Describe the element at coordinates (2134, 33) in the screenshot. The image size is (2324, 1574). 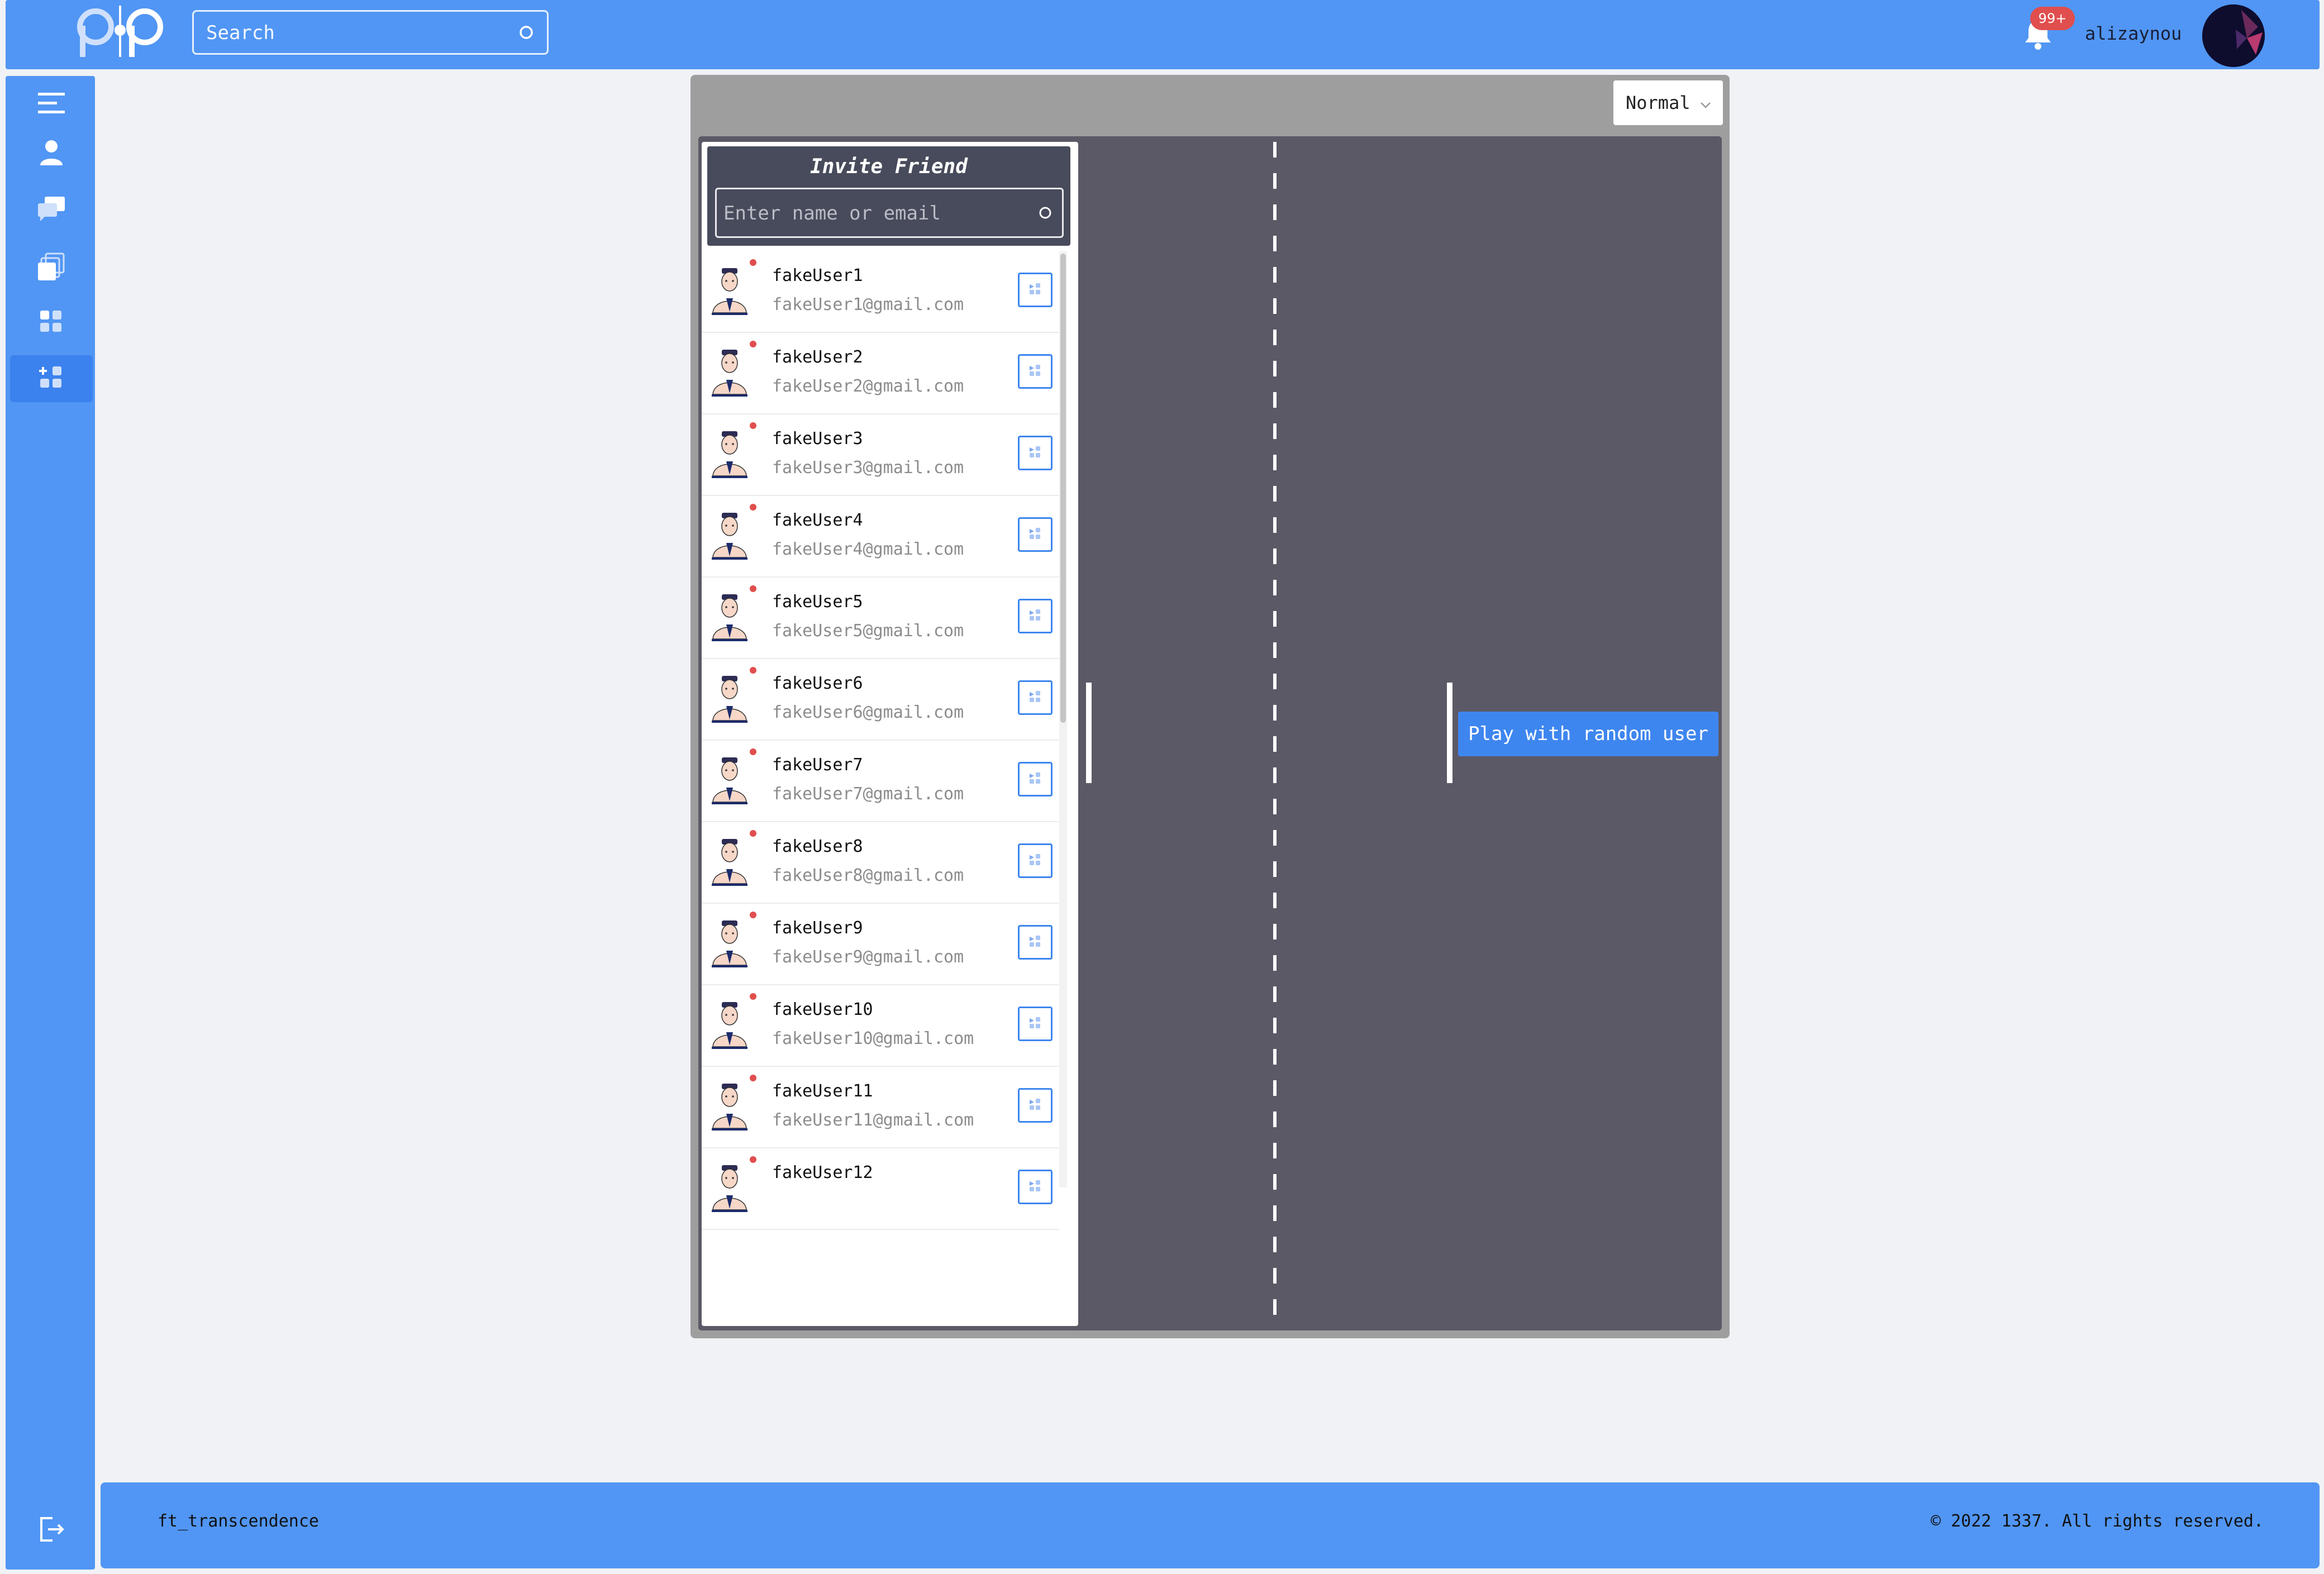
I see `username: alizaynou` at that location.